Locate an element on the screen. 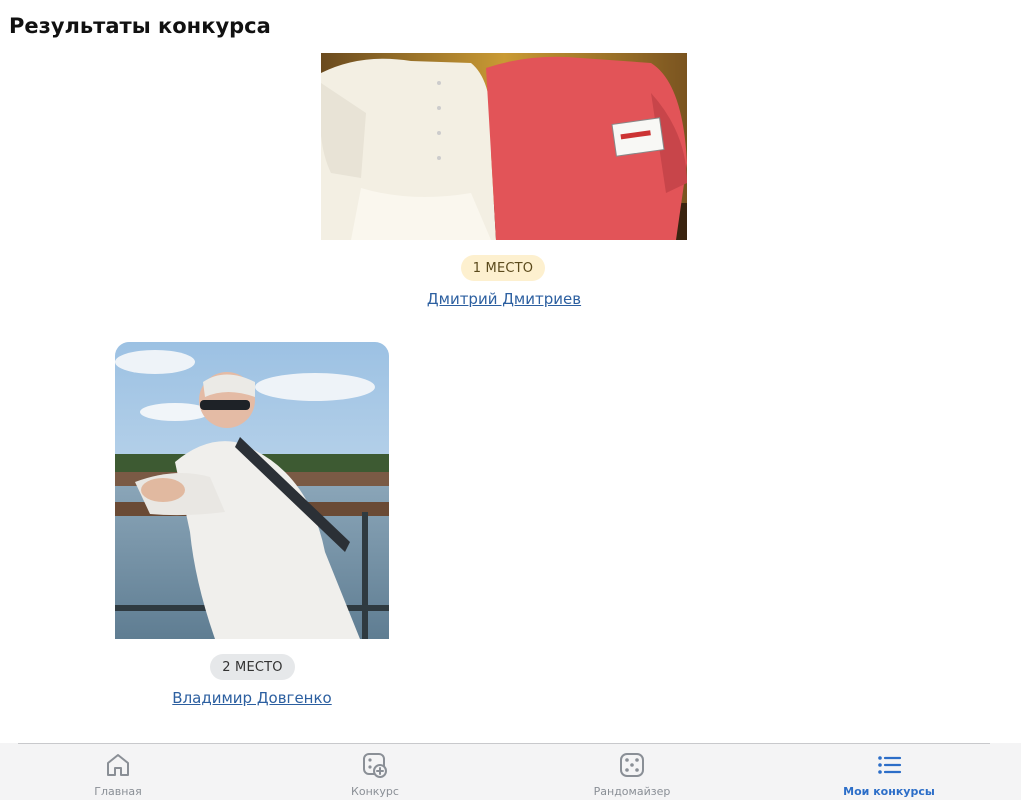 The height and width of the screenshot is (800, 1021). place-badge-1: 1 МЕСТО is located at coordinates (503, 268).